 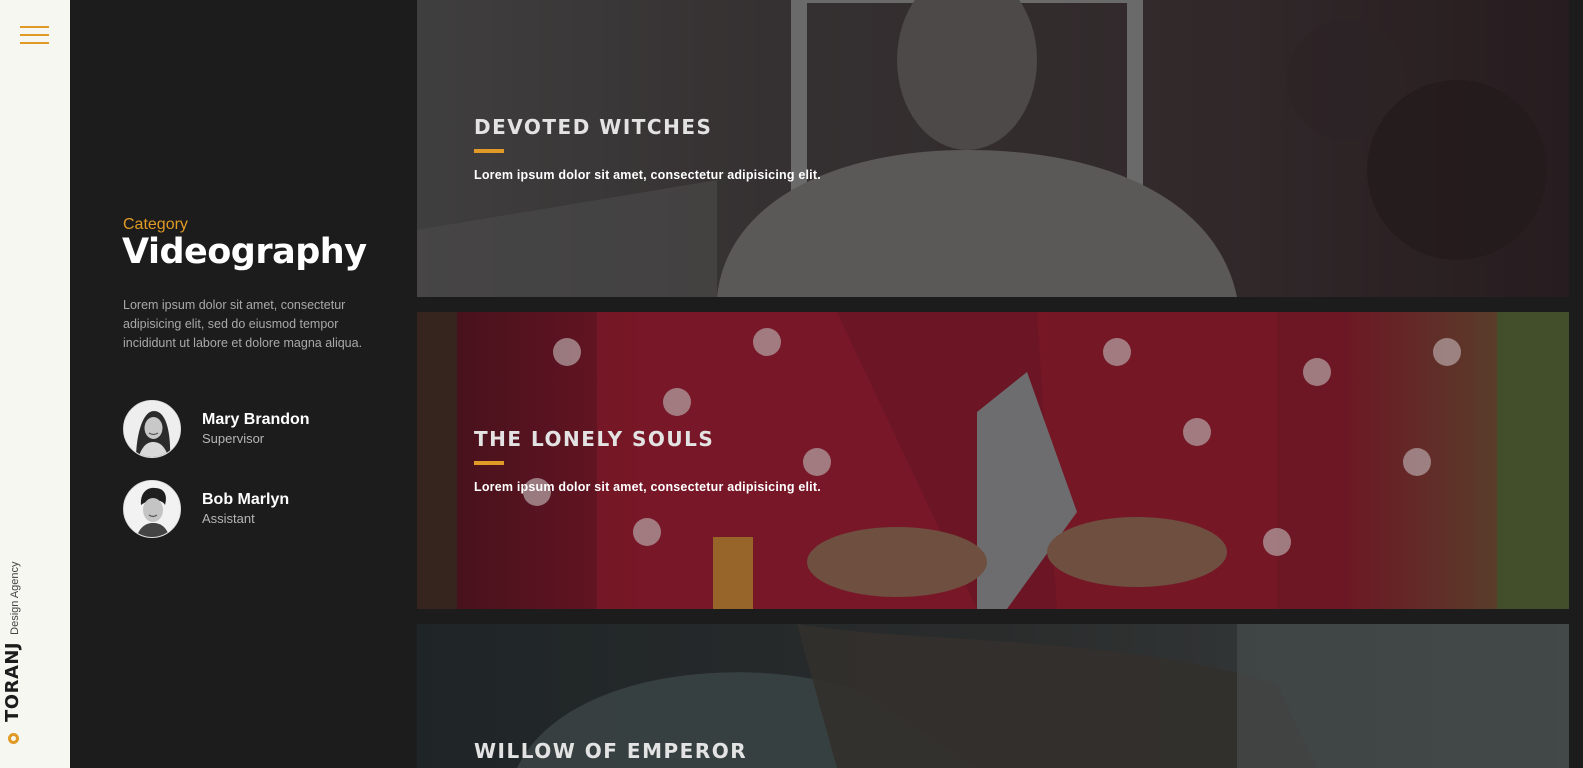 I want to click on hamburger-menu-icon, so click(x=34, y=36).